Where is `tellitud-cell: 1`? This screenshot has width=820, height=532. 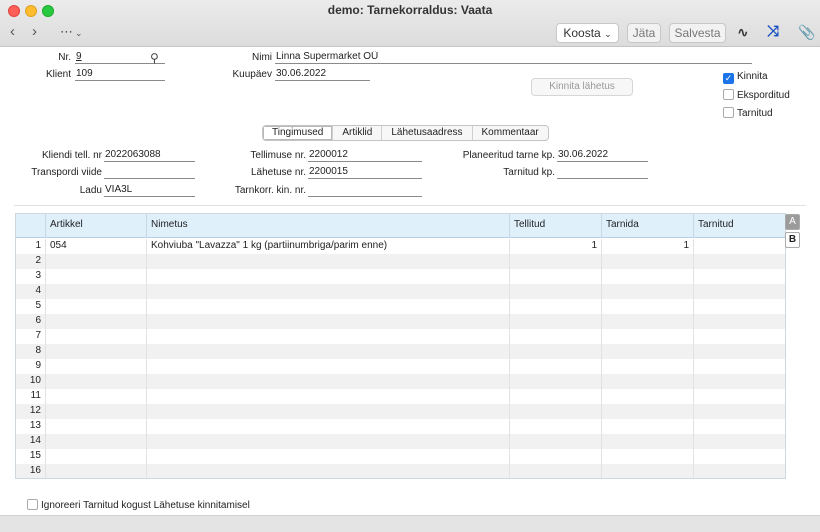 tellitud-cell: 1 is located at coordinates (555, 246).